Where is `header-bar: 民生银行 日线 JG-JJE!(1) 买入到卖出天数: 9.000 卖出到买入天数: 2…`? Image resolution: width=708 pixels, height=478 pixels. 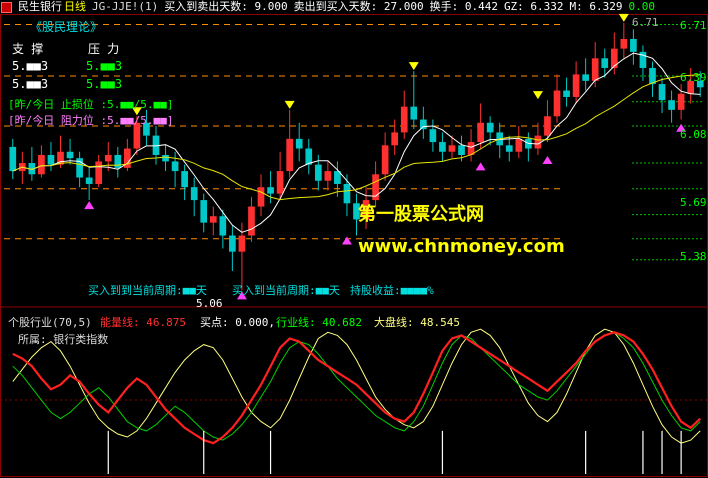 header-bar: 民生银行 日线 JG-JJE!(1) 买入到卖出天数: 9.000 卖出到买入天数: 2… is located at coordinates (354, 7).